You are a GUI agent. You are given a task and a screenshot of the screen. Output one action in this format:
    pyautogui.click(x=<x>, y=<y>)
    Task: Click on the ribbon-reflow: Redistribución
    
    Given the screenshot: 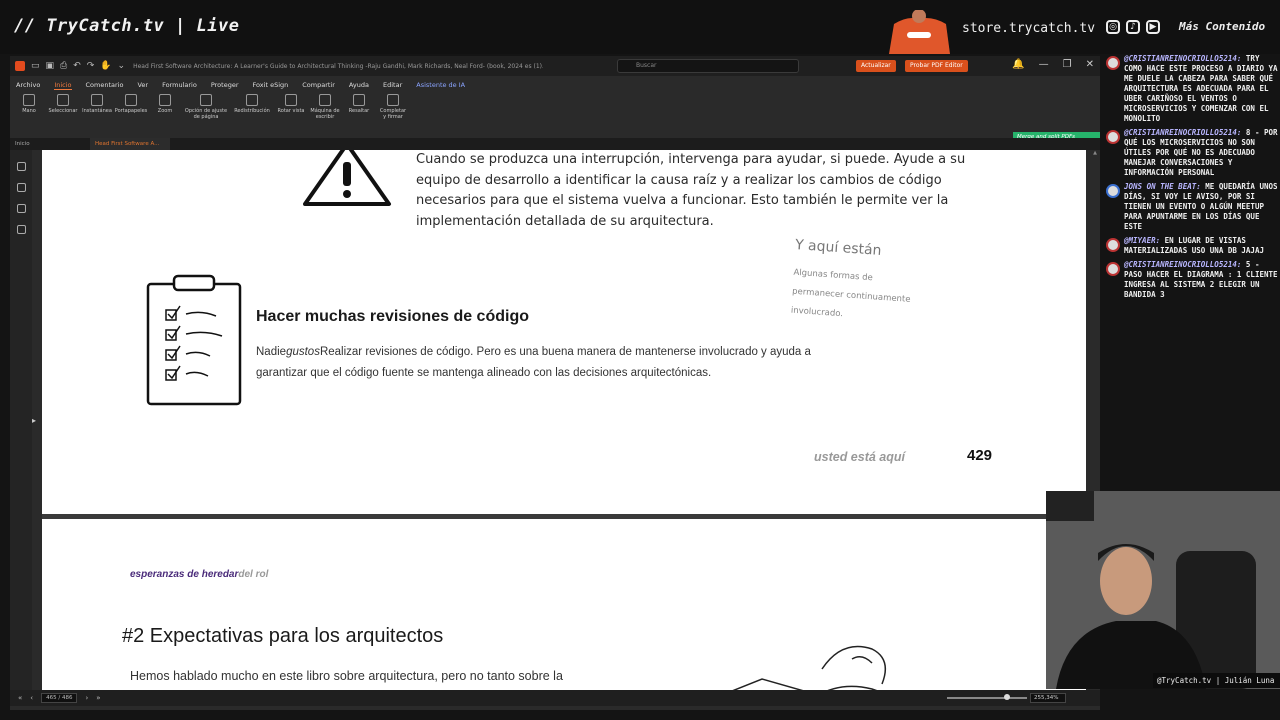 What is the action you would take?
    pyautogui.click(x=252, y=104)
    